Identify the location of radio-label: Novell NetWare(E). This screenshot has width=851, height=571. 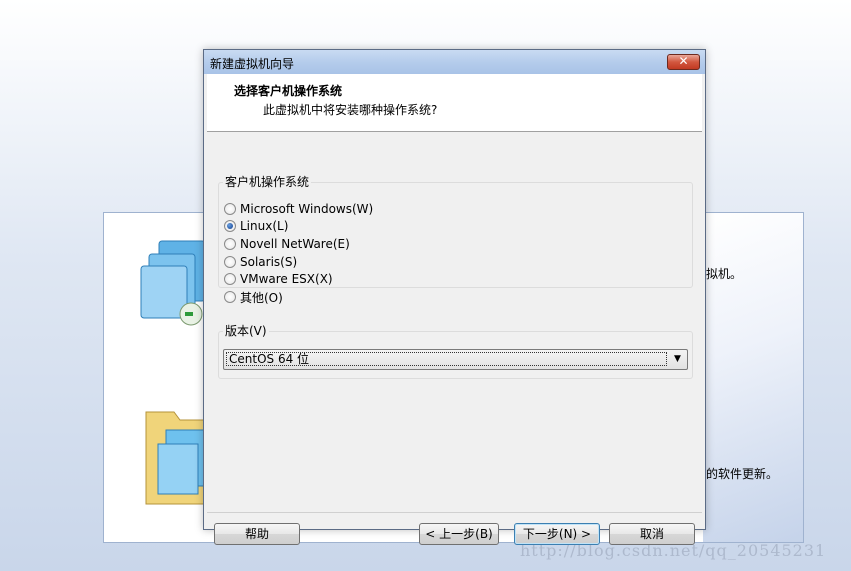
(295, 244).